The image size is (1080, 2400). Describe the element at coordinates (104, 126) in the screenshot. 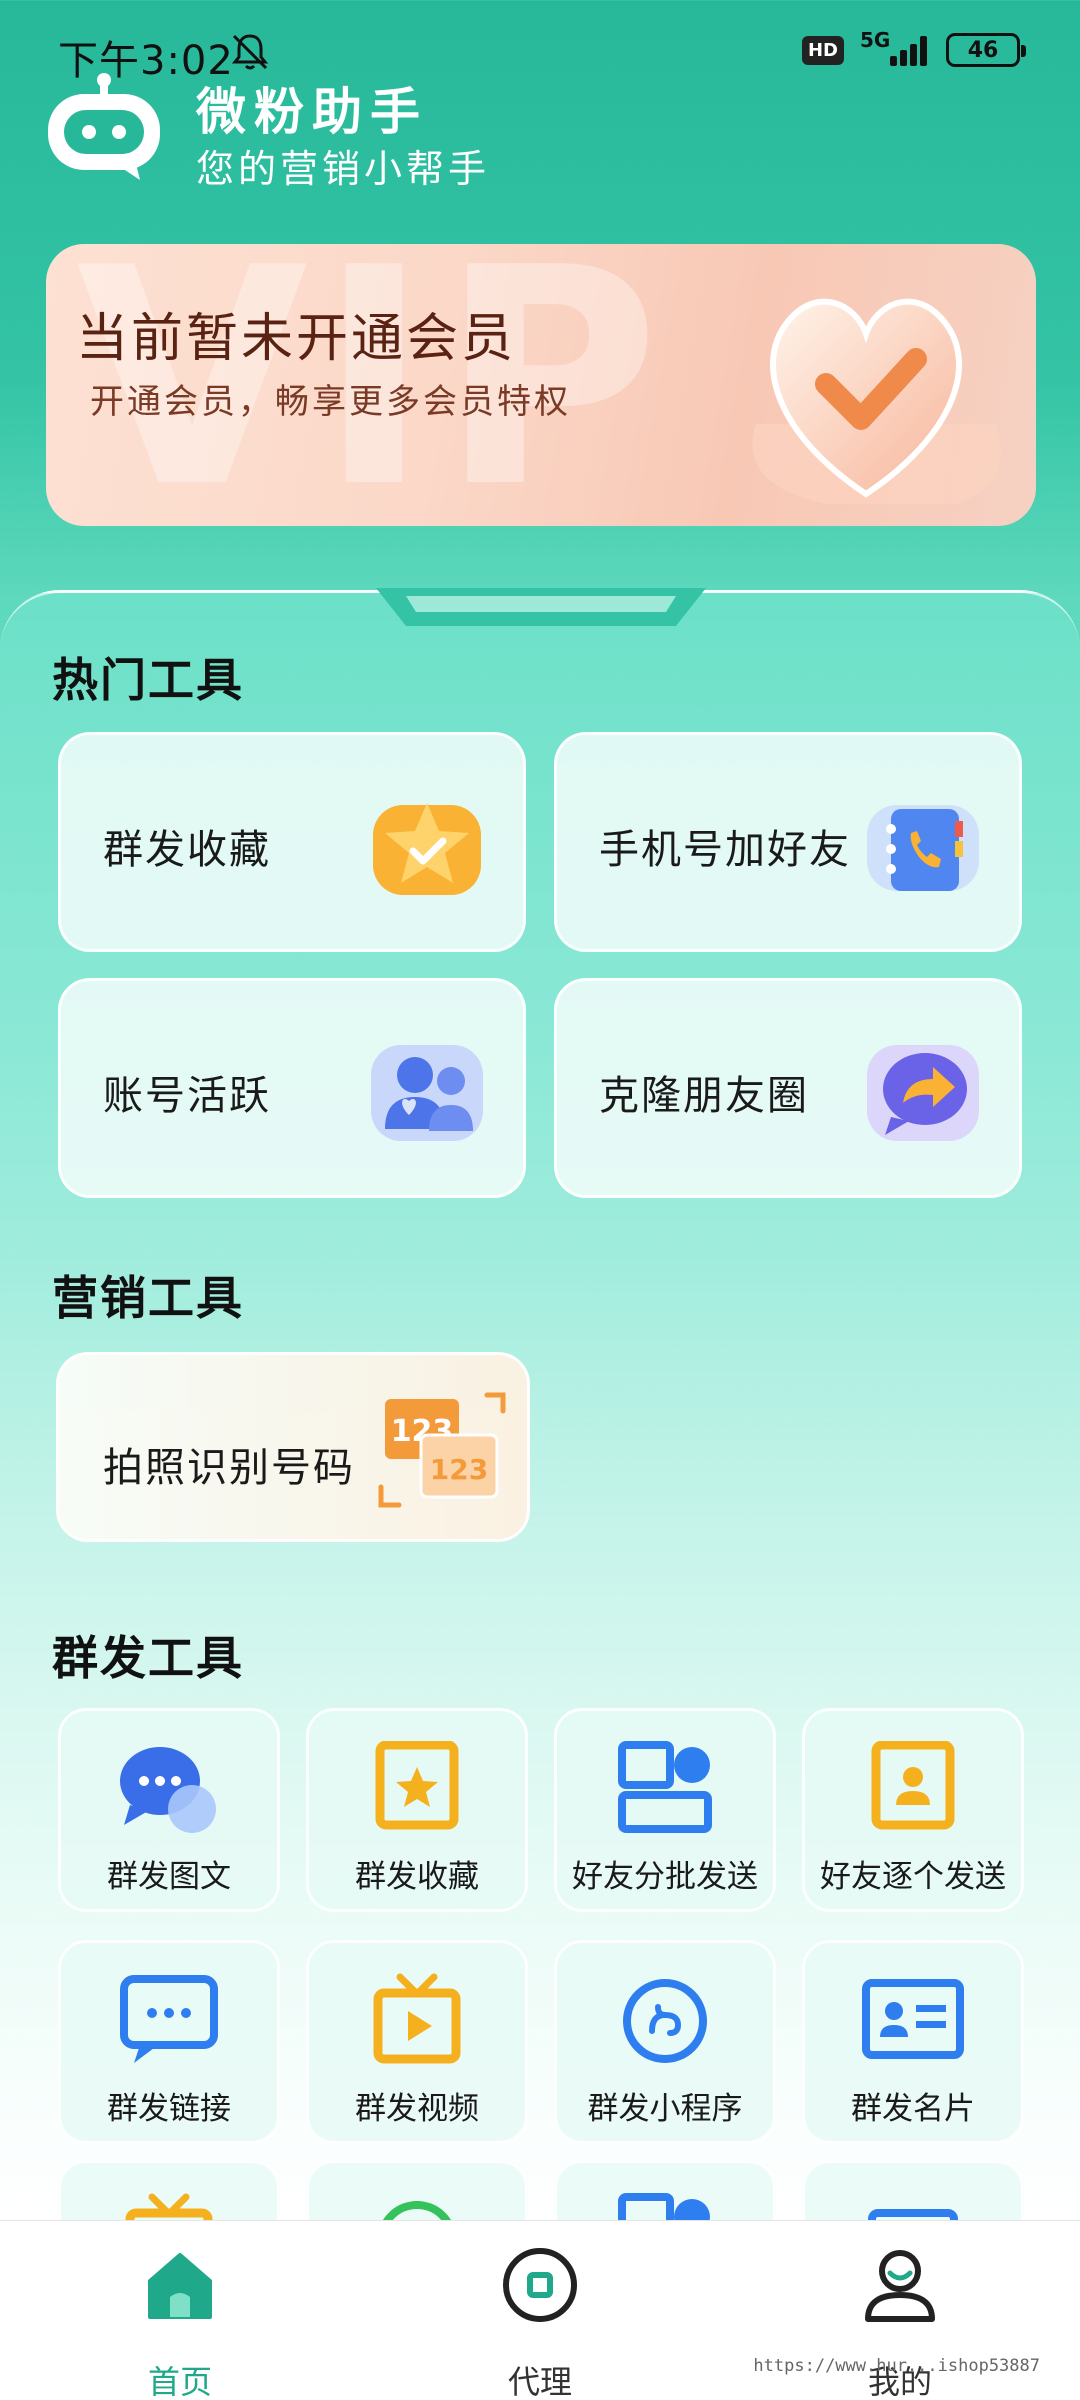

I see `robot-logo-icon` at that location.